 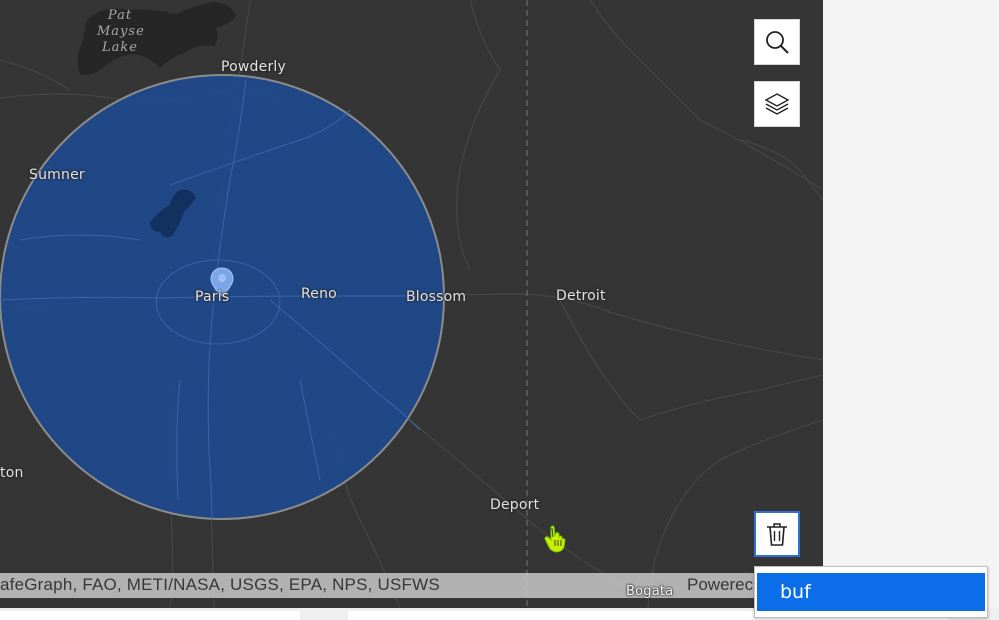 What do you see at coordinates (581, 296) in the screenshot?
I see `city-label-detroit: Detroit` at bounding box center [581, 296].